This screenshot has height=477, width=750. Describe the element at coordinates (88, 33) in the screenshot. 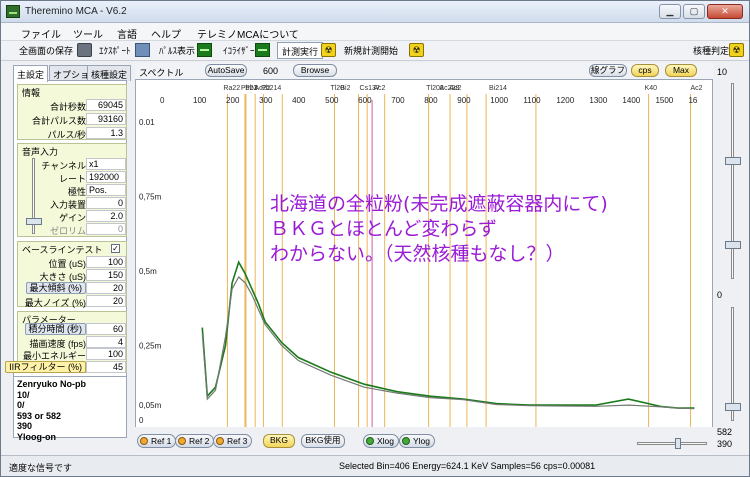

I see `menu-tools: ツール` at that location.